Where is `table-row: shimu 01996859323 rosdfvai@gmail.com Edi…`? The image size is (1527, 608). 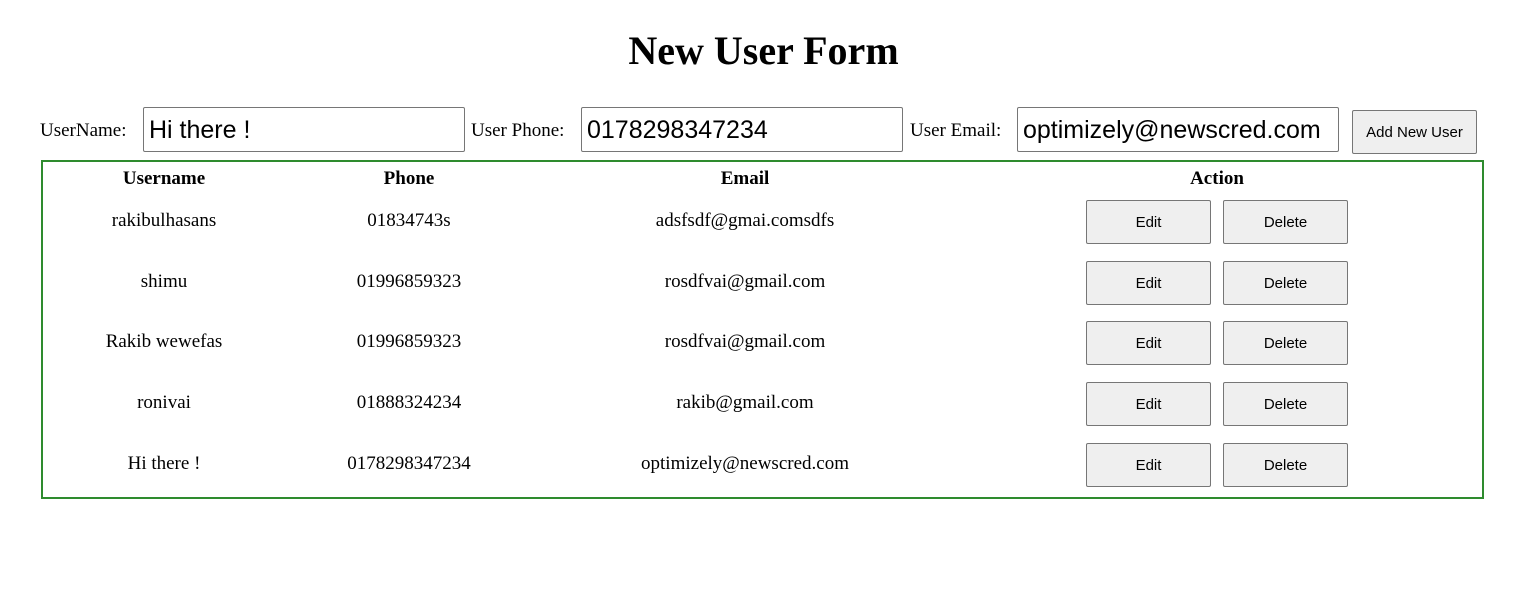 table-row: shimu 01996859323 rosdfvai@gmail.com Edi… is located at coordinates (762, 283).